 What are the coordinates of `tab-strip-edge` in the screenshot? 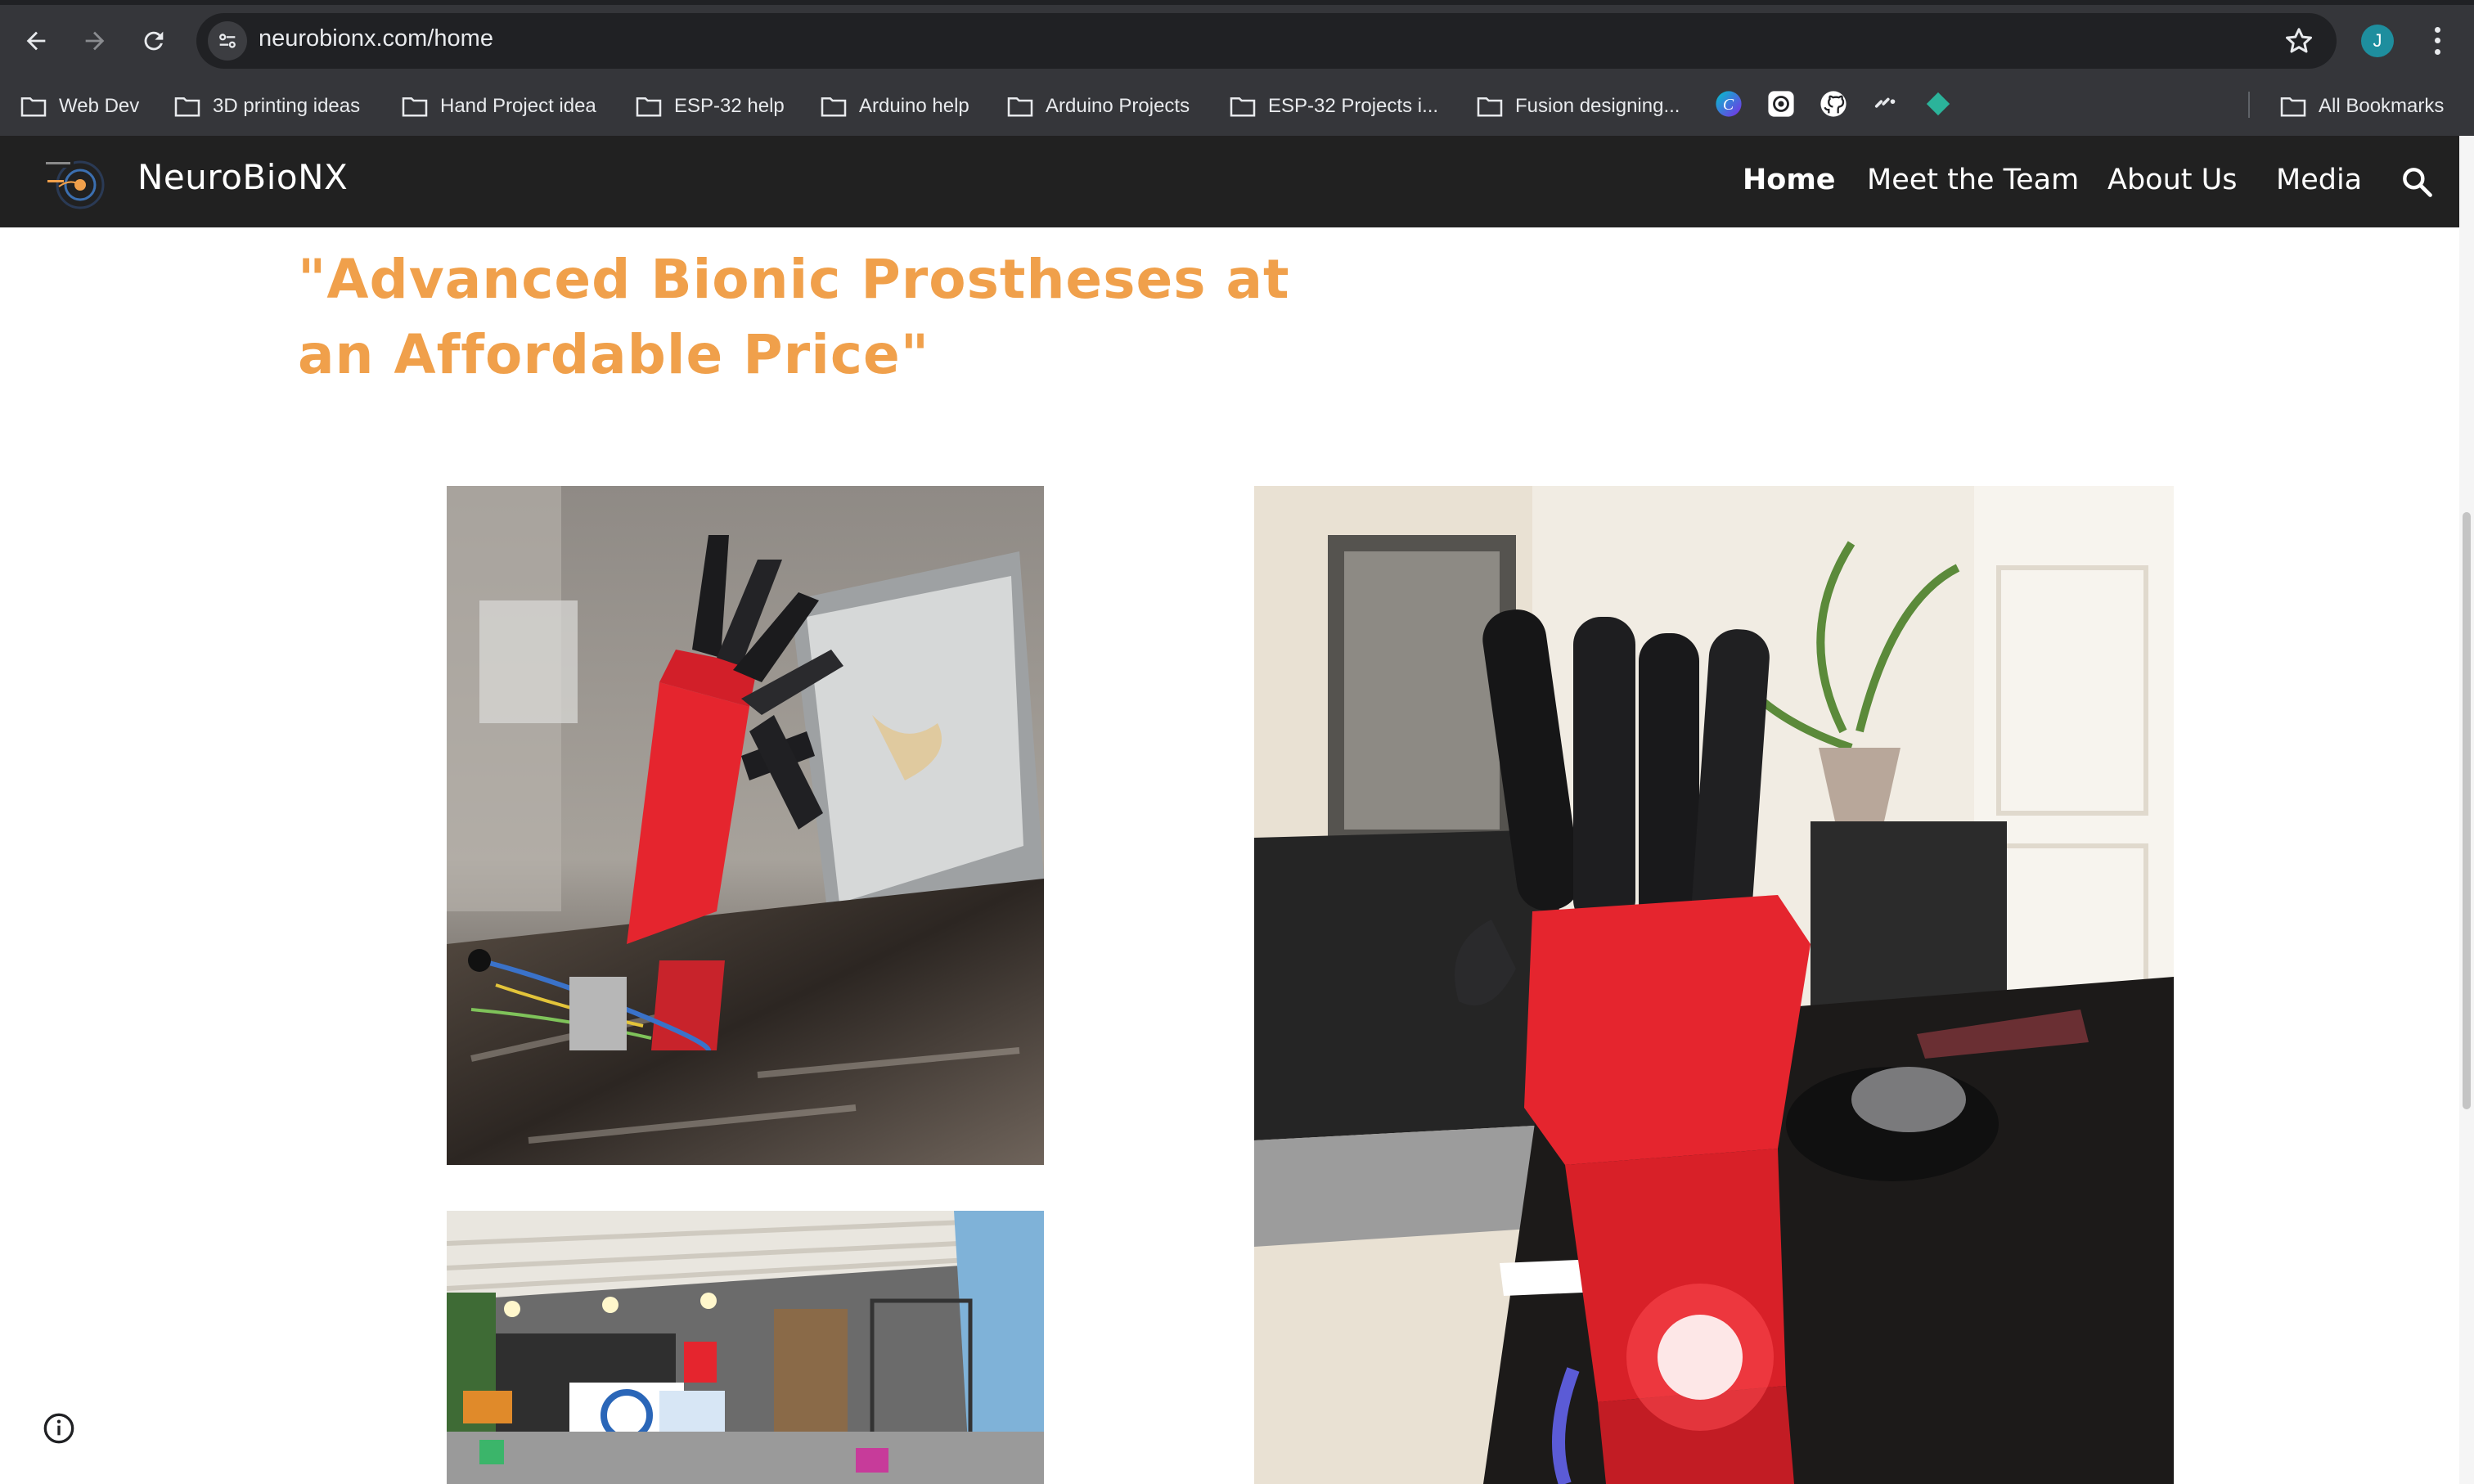 It's located at (1237, 2).